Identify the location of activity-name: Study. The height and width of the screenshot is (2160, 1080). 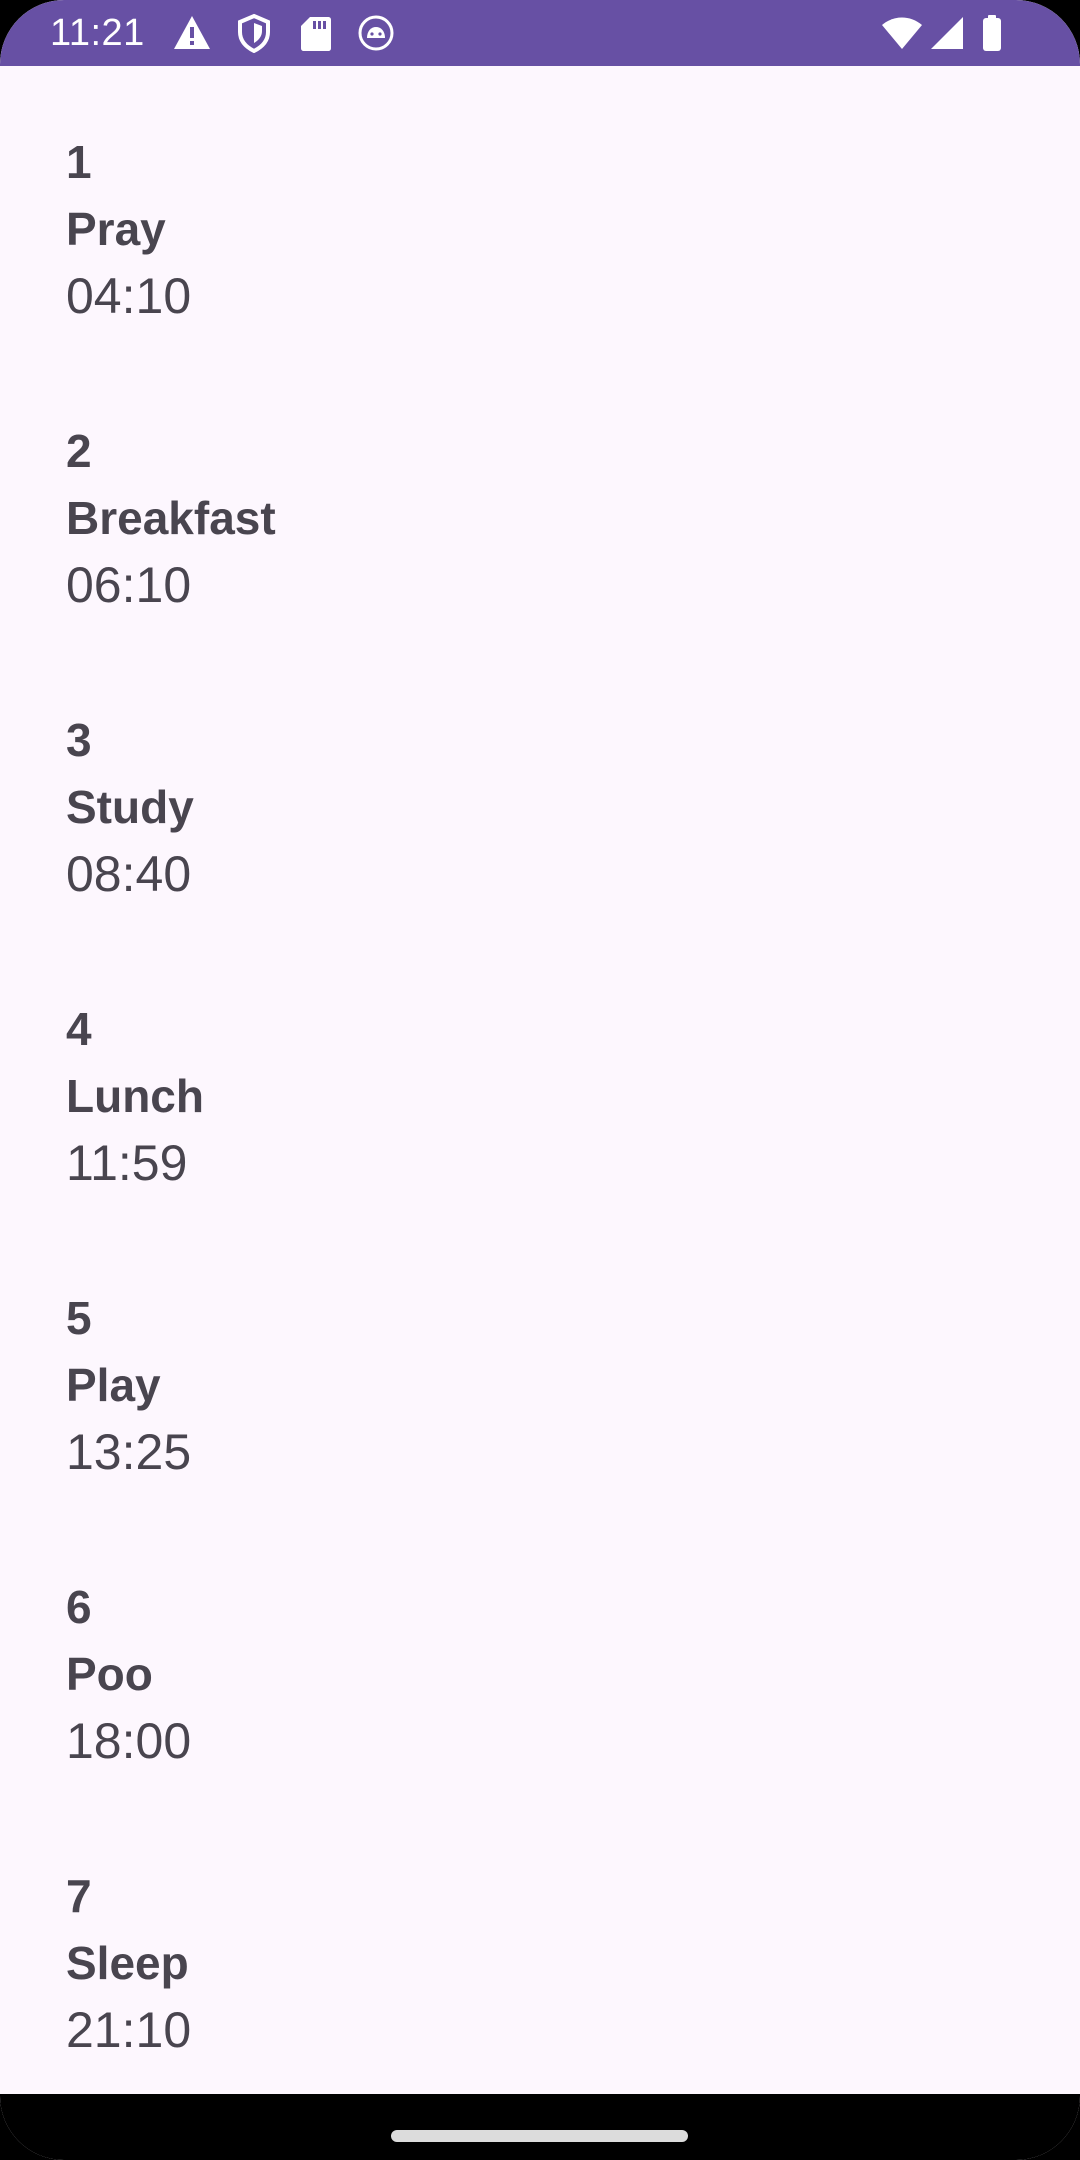
(130, 807).